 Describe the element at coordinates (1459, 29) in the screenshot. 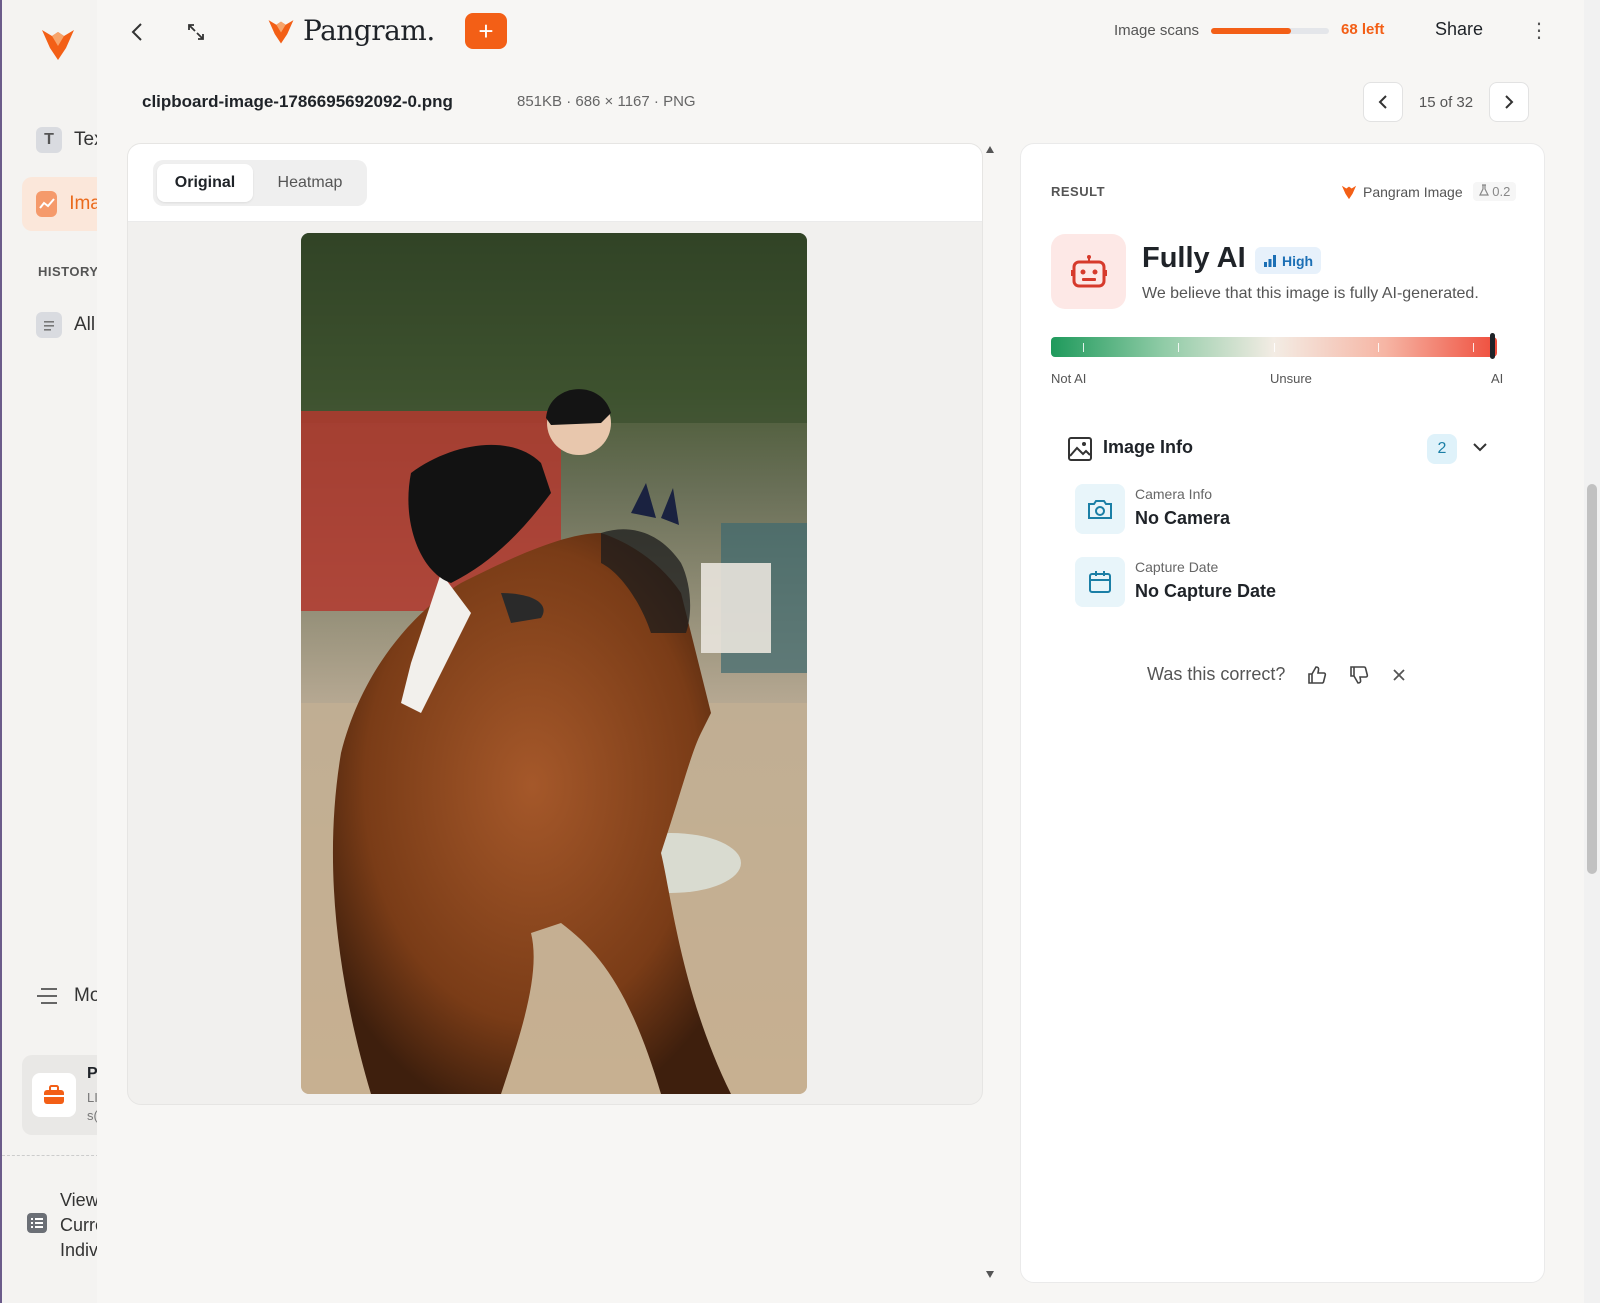

I see `share-button: Share` at that location.